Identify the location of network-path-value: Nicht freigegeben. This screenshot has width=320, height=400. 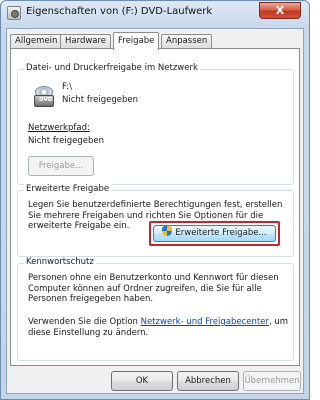
(66, 141).